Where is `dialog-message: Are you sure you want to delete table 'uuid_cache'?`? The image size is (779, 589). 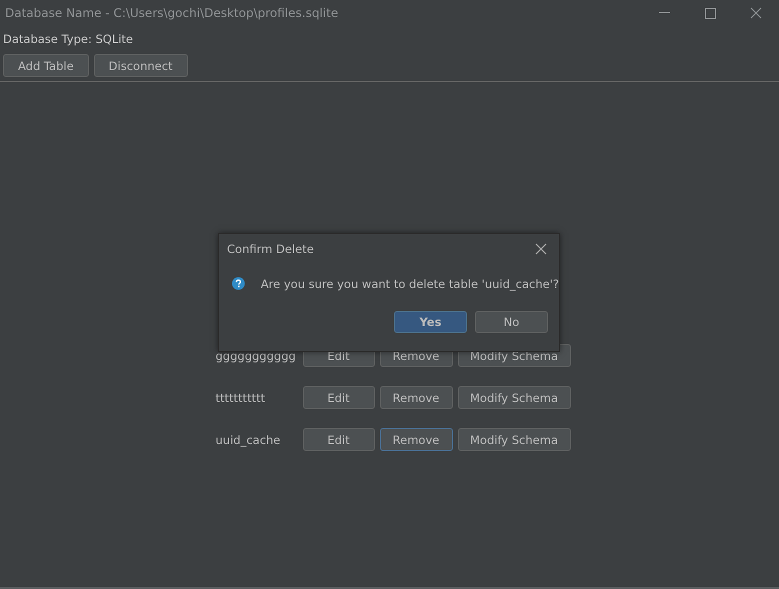
dialog-message: Are you sure you want to delete table 'uuid_cache'? is located at coordinates (409, 283).